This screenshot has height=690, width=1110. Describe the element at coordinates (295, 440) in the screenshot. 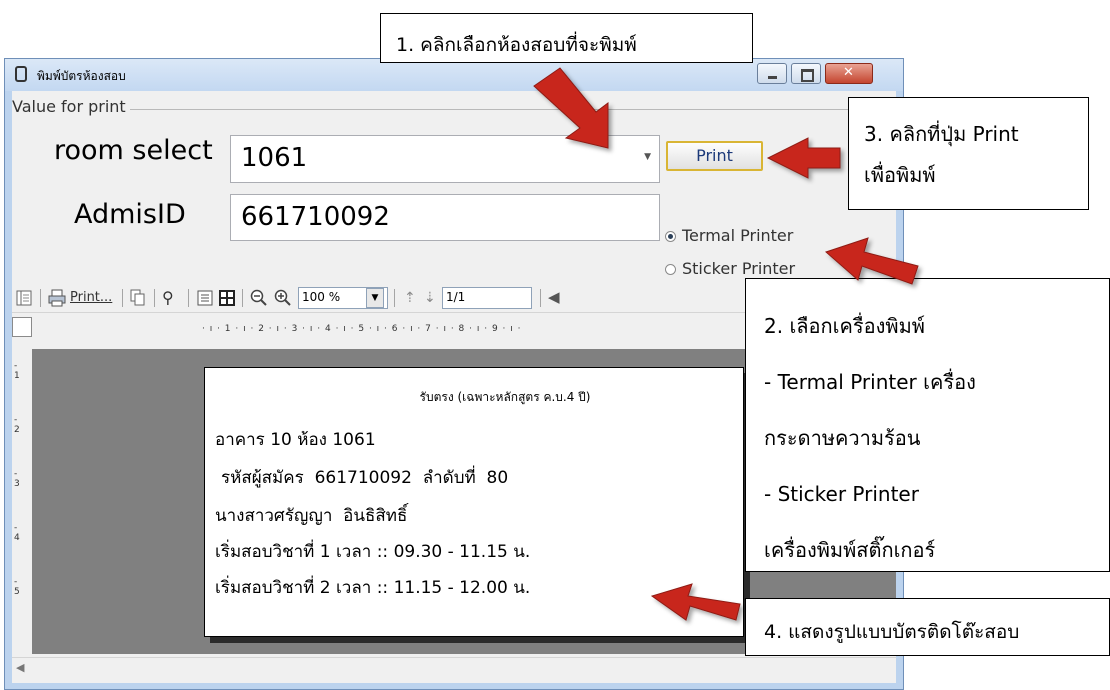

I see `card-building-room: อาคาร 10 ห้อง 1061` at that location.